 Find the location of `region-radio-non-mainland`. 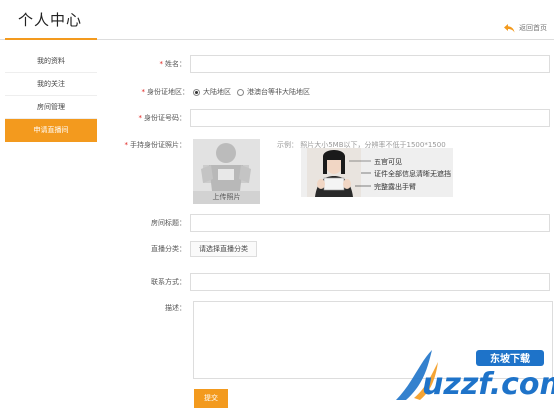

region-radio-non-mainland is located at coordinates (240, 92).